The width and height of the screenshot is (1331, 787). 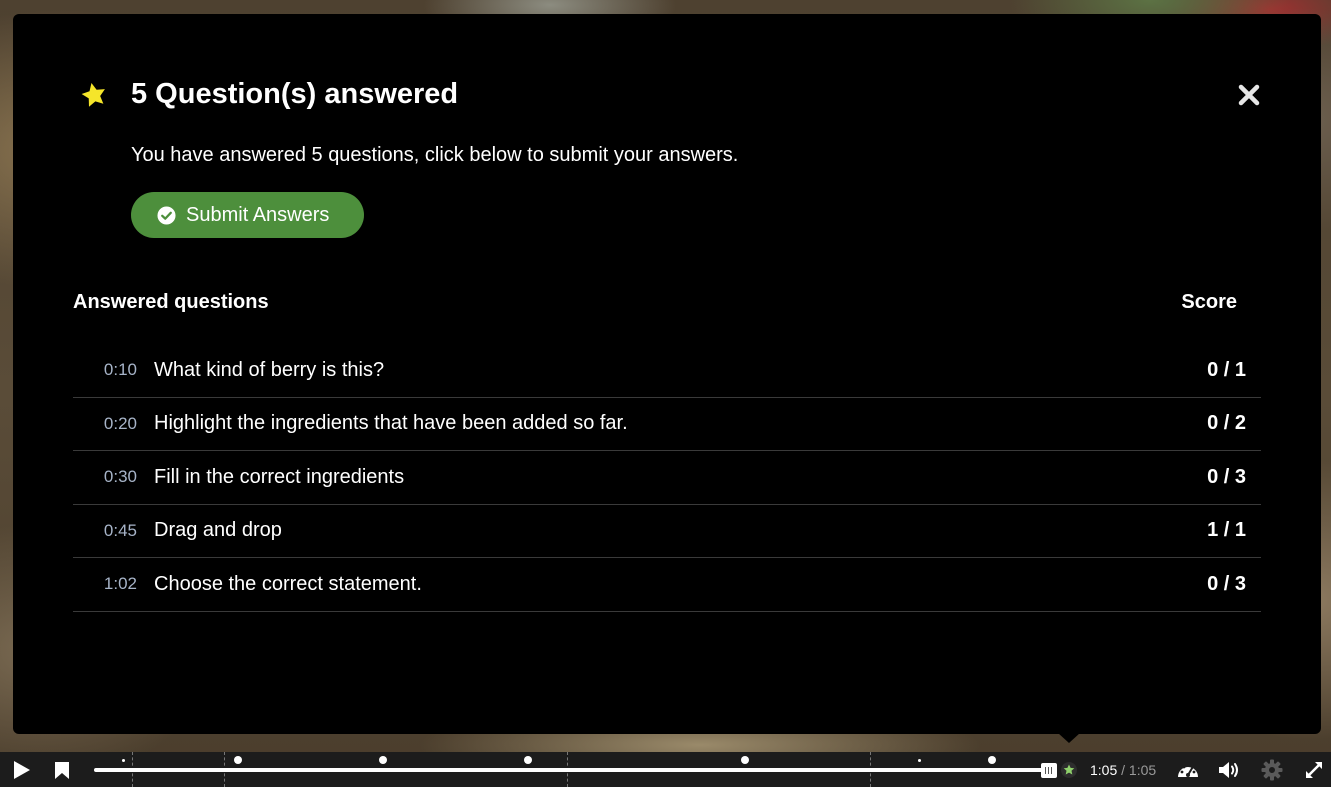 What do you see at coordinates (166, 215) in the screenshot?
I see `check-circle-icon` at bounding box center [166, 215].